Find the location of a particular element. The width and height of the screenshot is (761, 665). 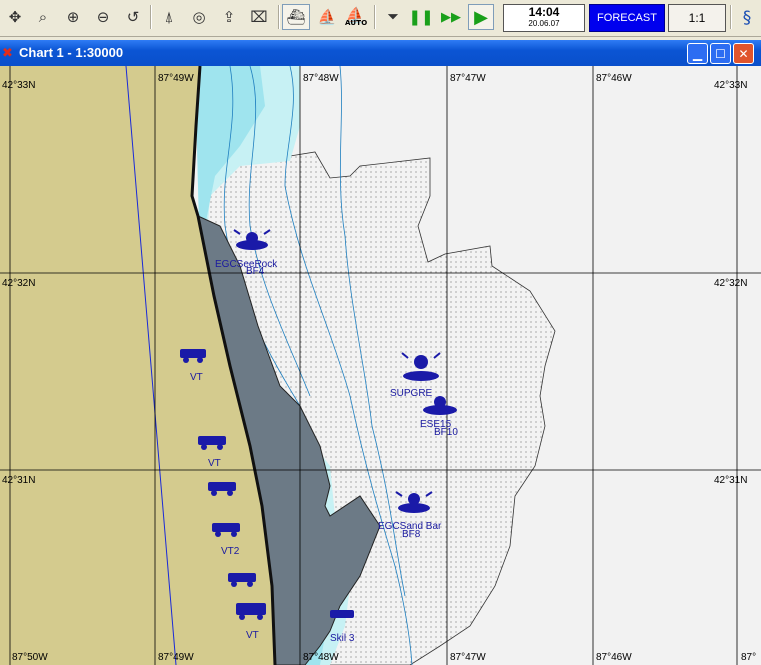

undo-icon: ↺ is located at coordinates (133, 17).